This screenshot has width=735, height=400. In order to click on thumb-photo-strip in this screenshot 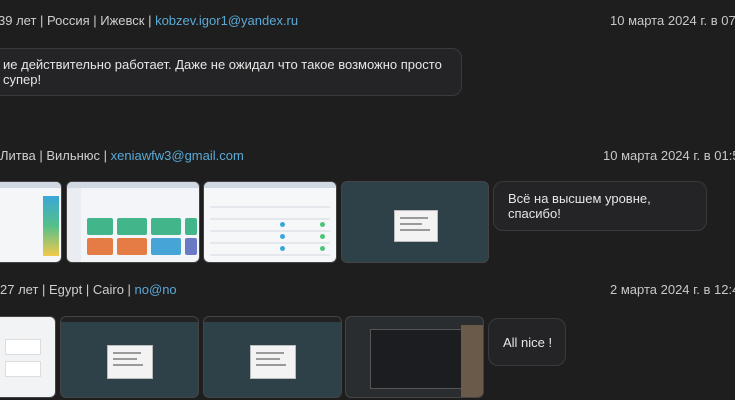, I will do `click(472, 361)`.